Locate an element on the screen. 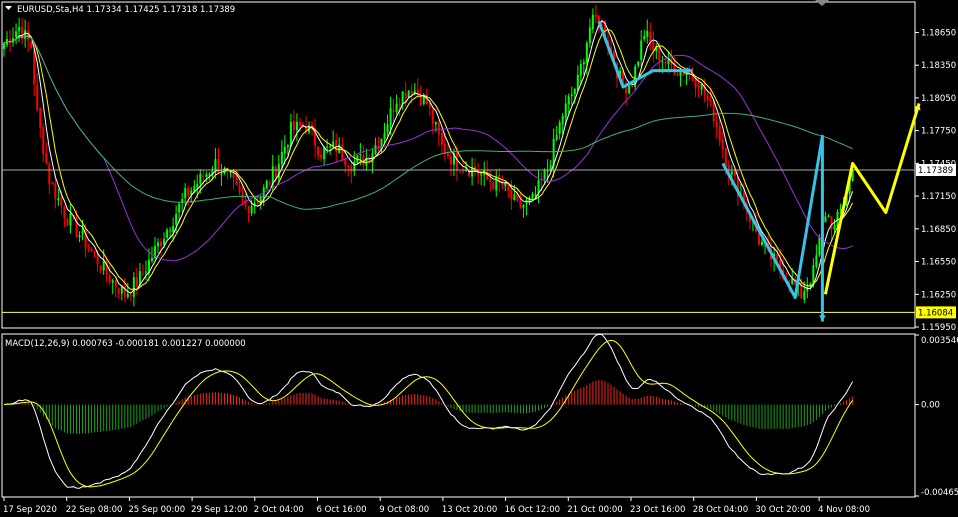  price-tick-label: 1.17150 is located at coordinates (938, 197).